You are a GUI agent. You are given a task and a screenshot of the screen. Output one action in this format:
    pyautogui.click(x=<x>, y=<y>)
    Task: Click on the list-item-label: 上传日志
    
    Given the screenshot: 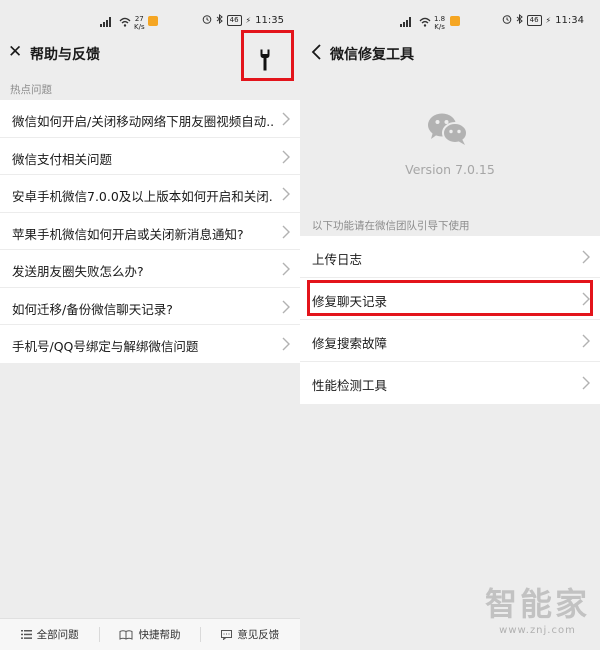 What is the action you would take?
    pyautogui.click(x=337, y=259)
    